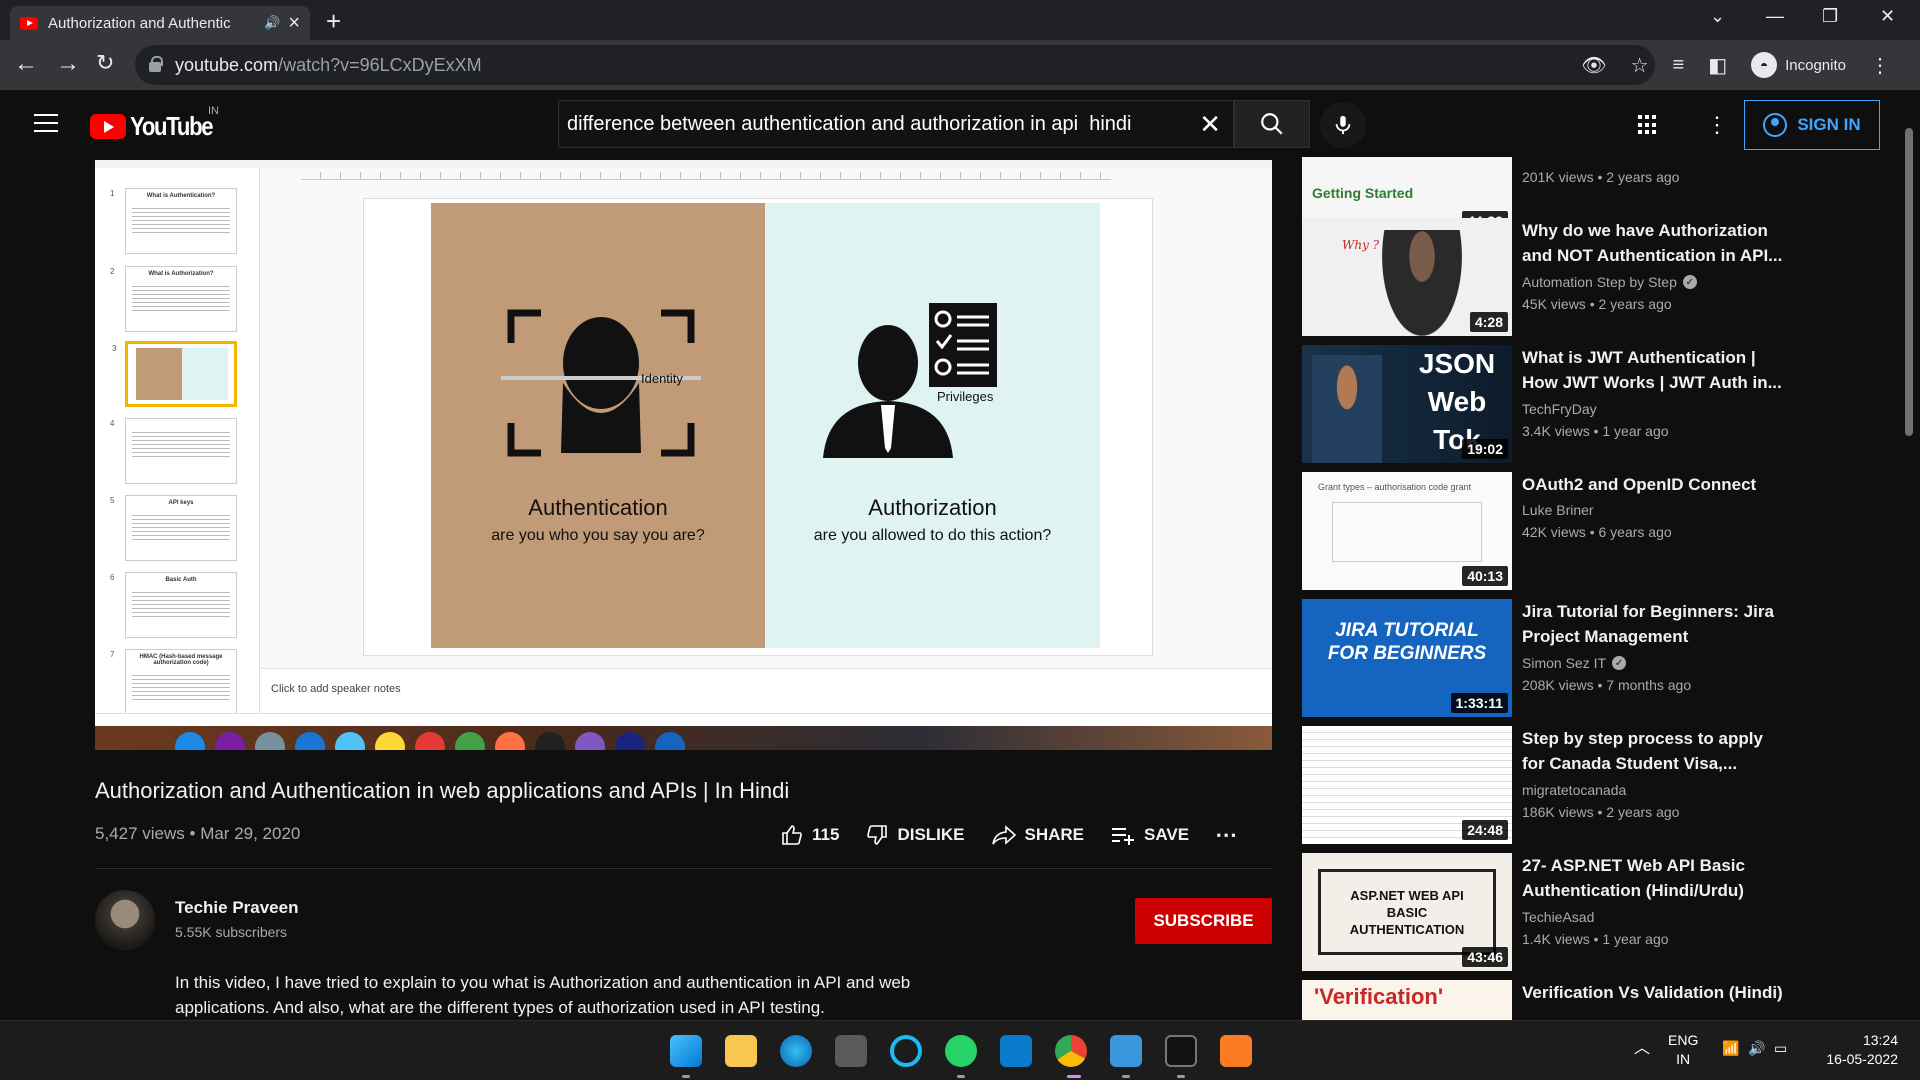  What do you see at coordinates (160, 23) in the screenshot?
I see `browser-tab: Authorization and Authentic 🔊 ×` at bounding box center [160, 23].